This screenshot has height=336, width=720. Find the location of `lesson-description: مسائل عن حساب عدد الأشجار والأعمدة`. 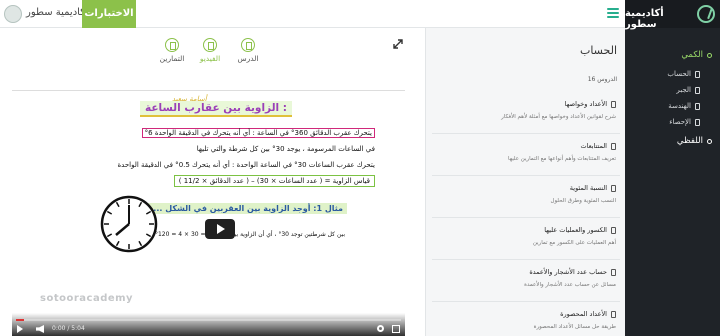

lesson-description: مسائل عن حساب عدد الأشجار والأعمدة is located at coordinates (570, 285).